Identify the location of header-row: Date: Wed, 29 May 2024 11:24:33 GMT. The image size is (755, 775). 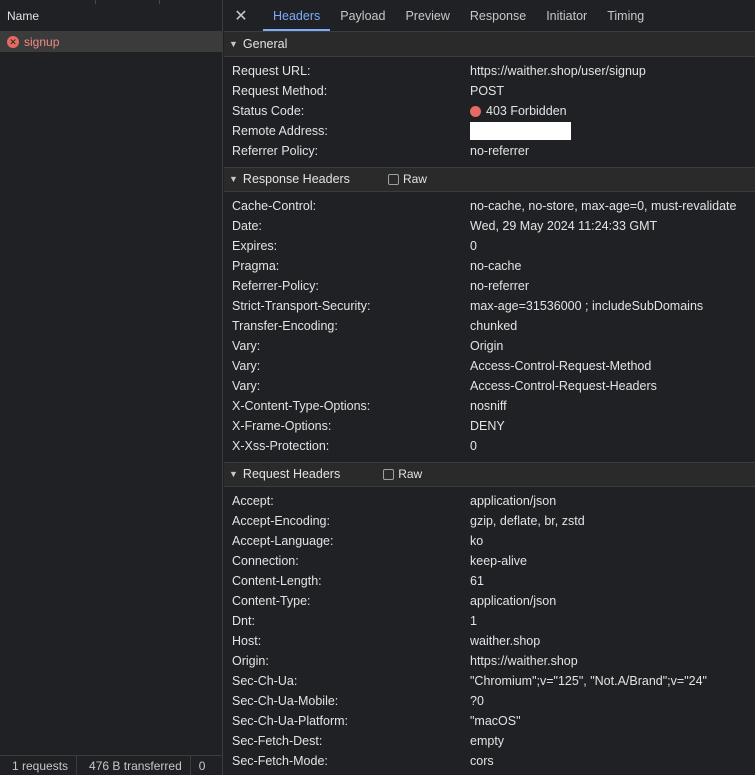
(489, 226).